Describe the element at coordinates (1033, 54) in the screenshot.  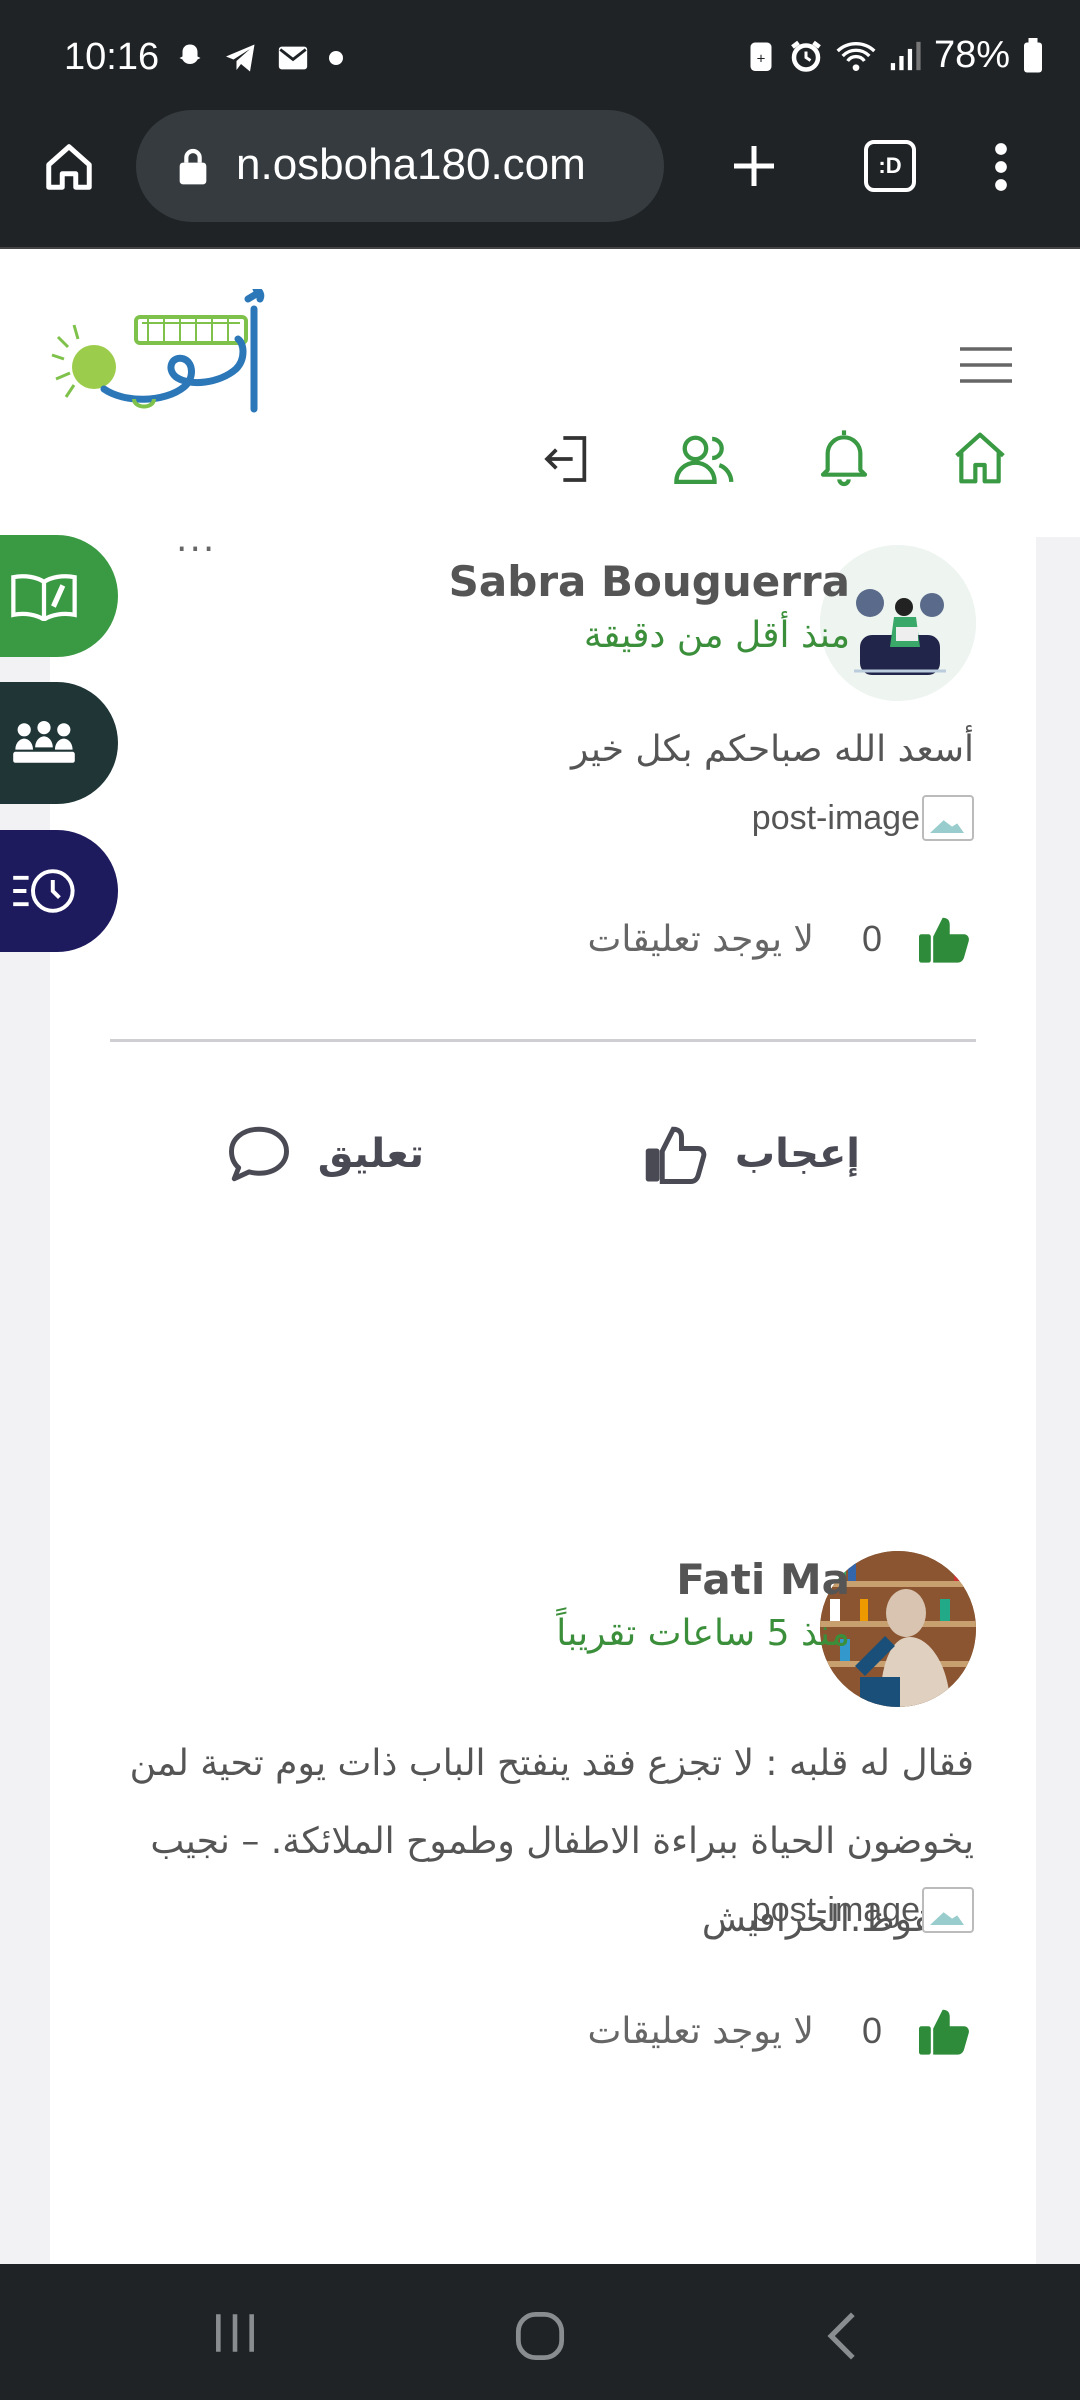
I see `battery-icon` at that location.